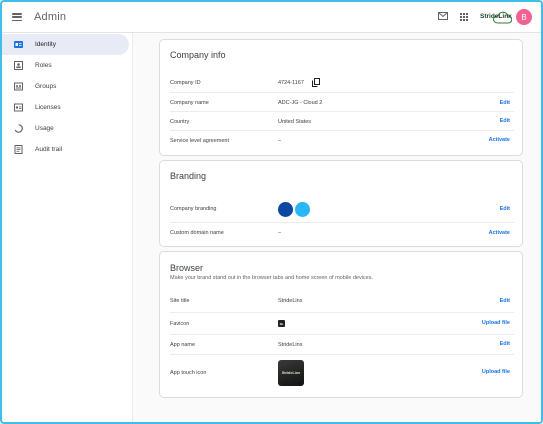 The width and height of the screenshot is (543, 424). Describe the element at coordinates (285, 209) in the screenshot. I see `primary-color-swatch` at that location.